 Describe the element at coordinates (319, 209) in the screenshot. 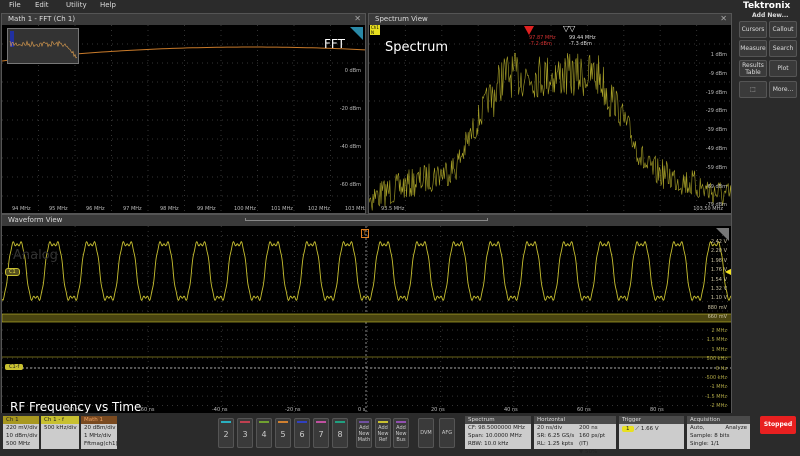

I see `x-label: 102 MHz` at that location.